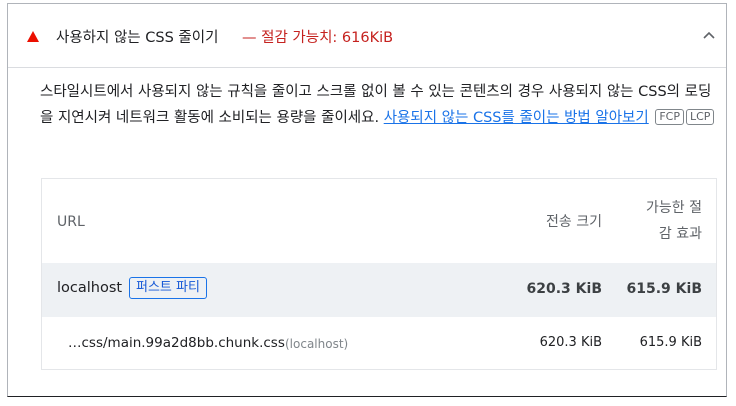 The height and width of the screenshot is (406, 736). Describe the element at coordinates (168, 288) in the screenshot. I see `first-party-badge: 퍼스트 파티` at that location.